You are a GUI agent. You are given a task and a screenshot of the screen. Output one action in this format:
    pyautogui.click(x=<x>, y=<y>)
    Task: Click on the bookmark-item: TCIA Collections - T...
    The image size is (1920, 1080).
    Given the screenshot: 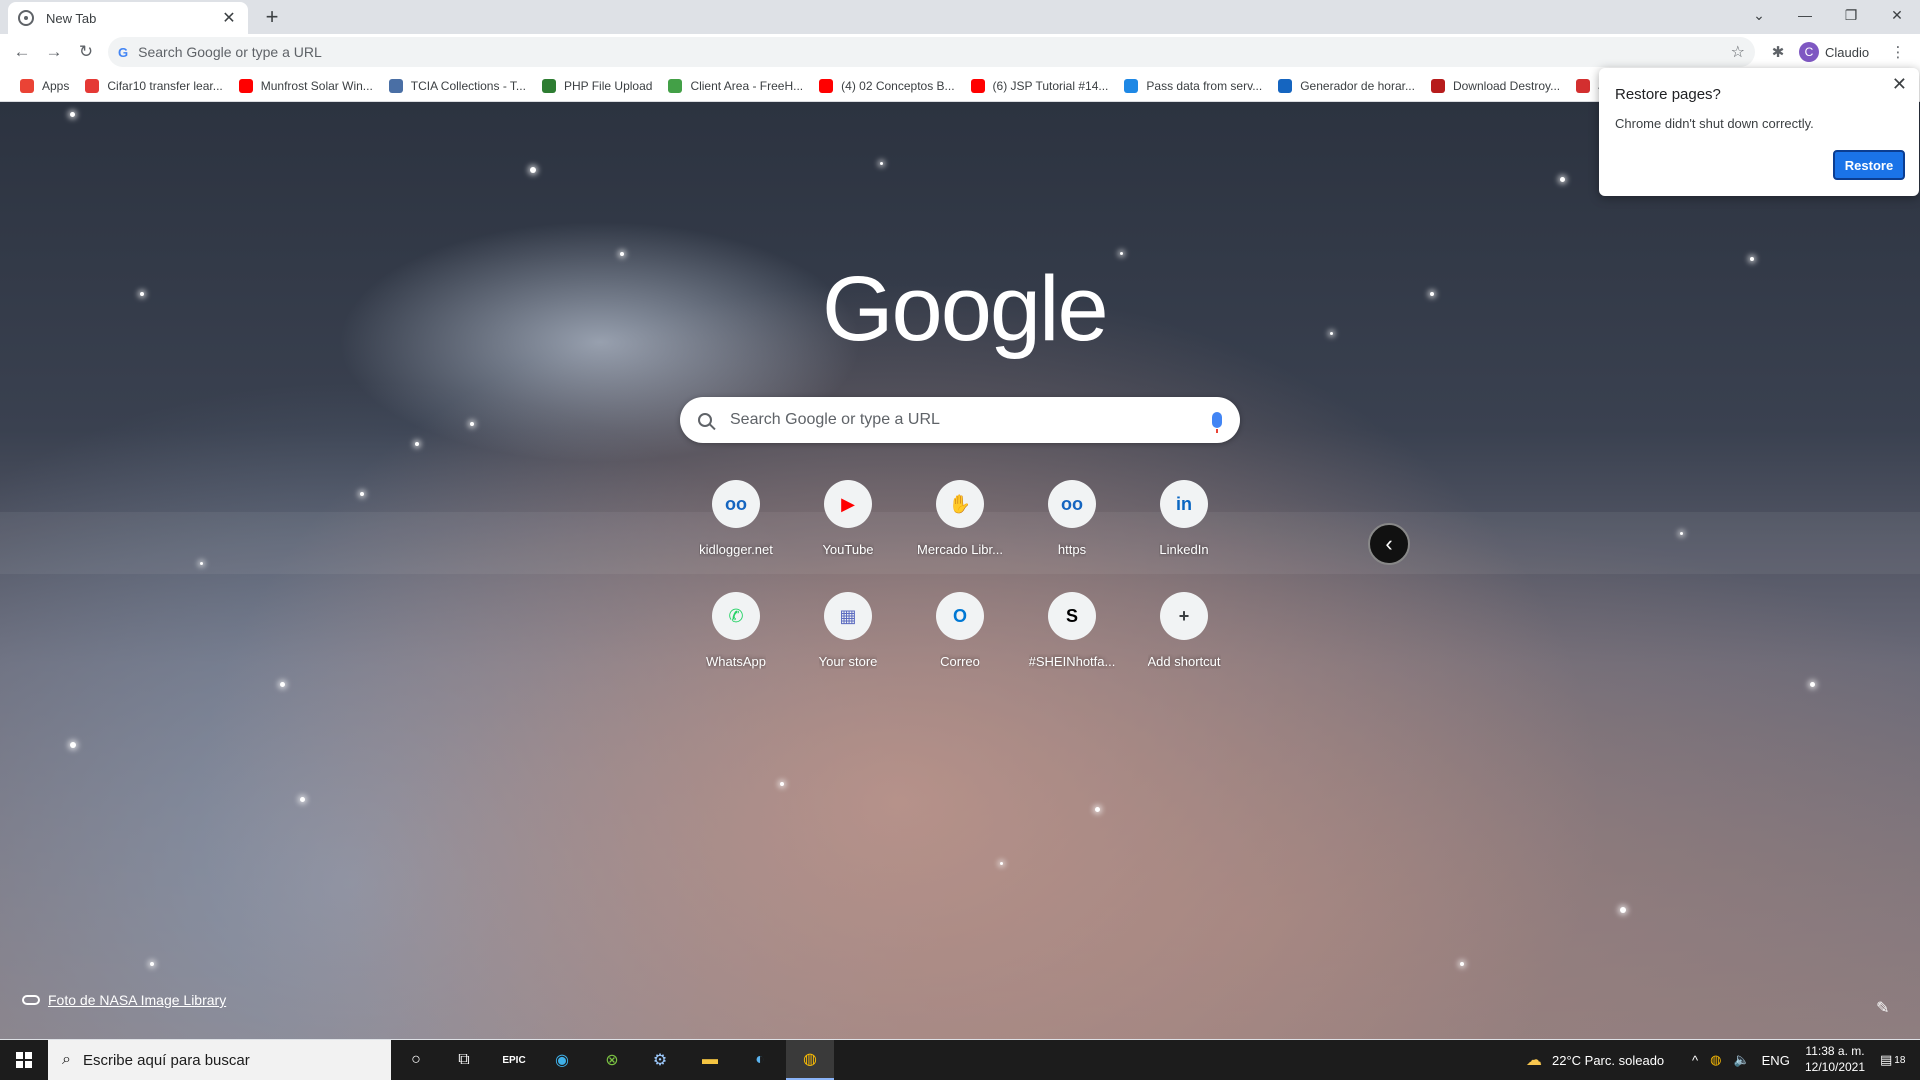 What is the action you would take?
    pyautogui.click(x=457, y=86)
    